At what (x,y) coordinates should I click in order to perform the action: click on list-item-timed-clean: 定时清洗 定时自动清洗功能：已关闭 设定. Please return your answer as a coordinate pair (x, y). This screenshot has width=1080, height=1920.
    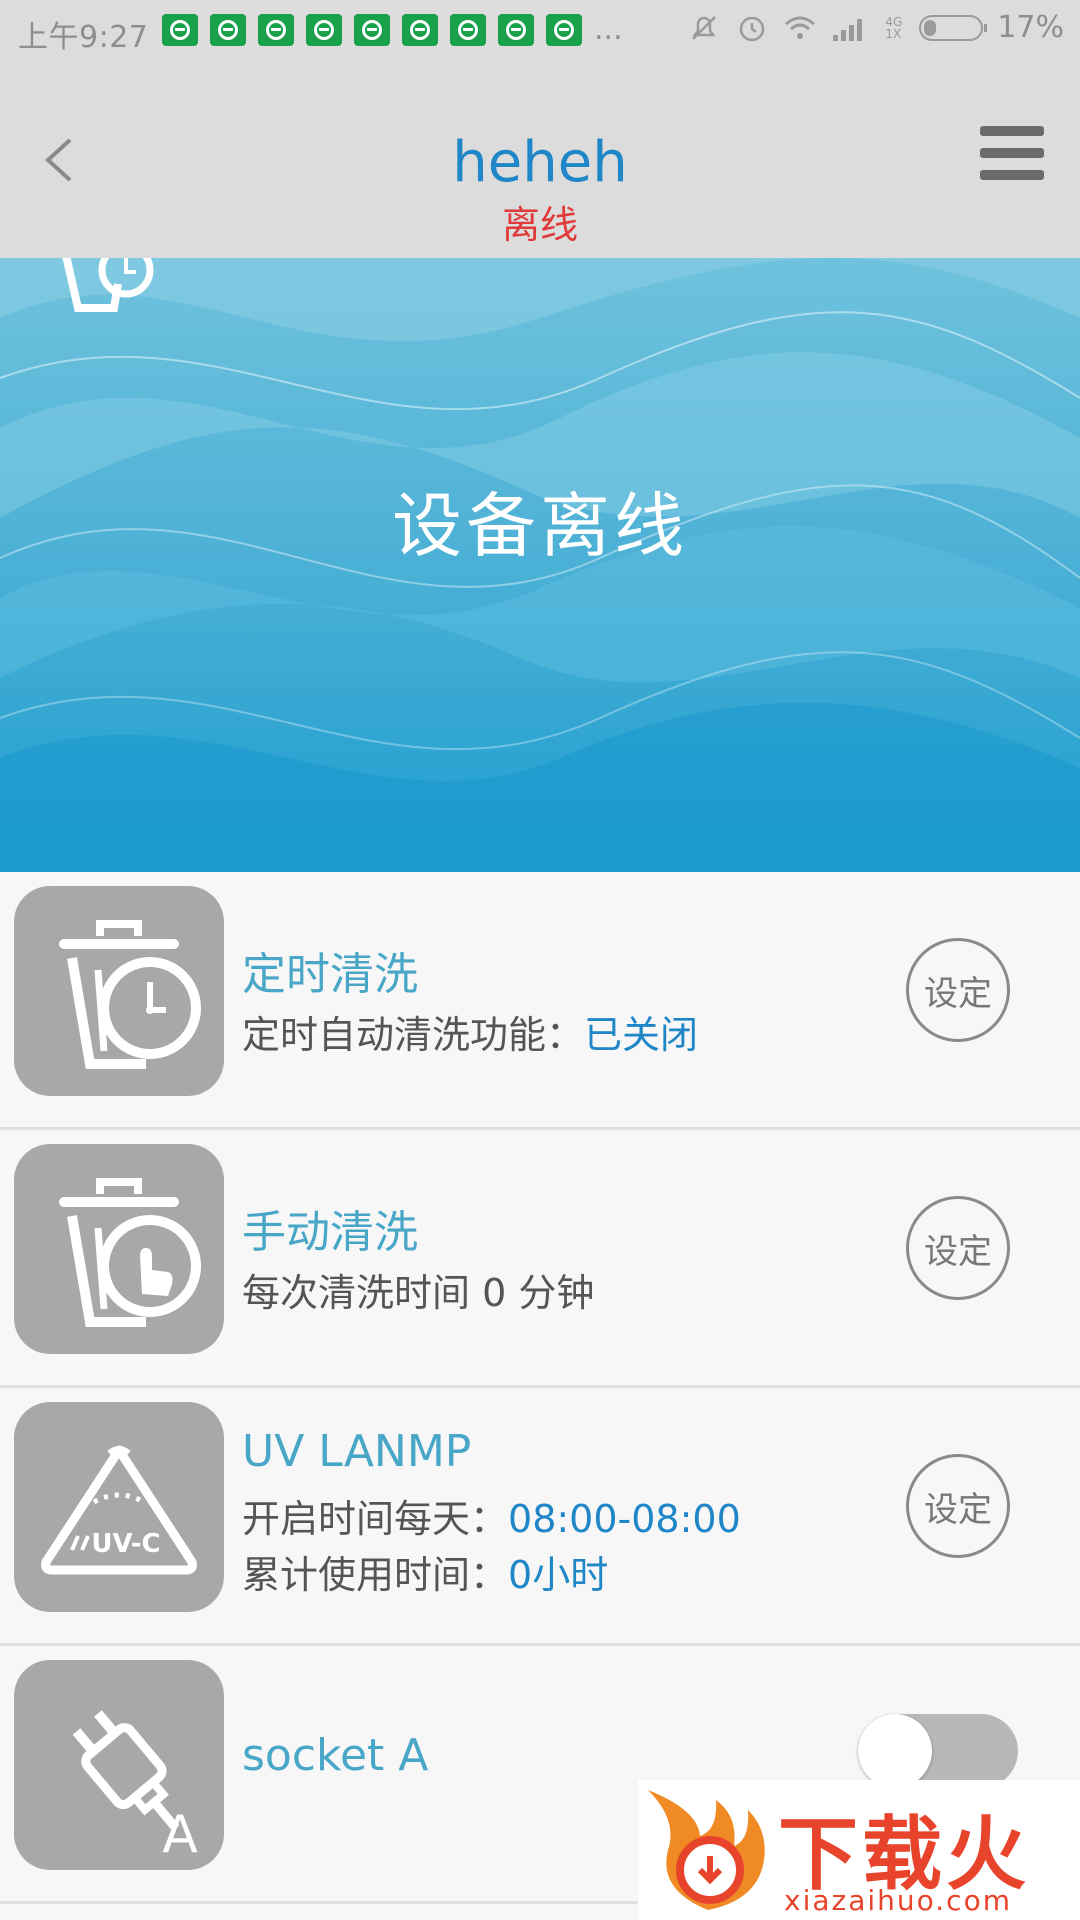
    Looking at the image, I should click on (540, 1001).